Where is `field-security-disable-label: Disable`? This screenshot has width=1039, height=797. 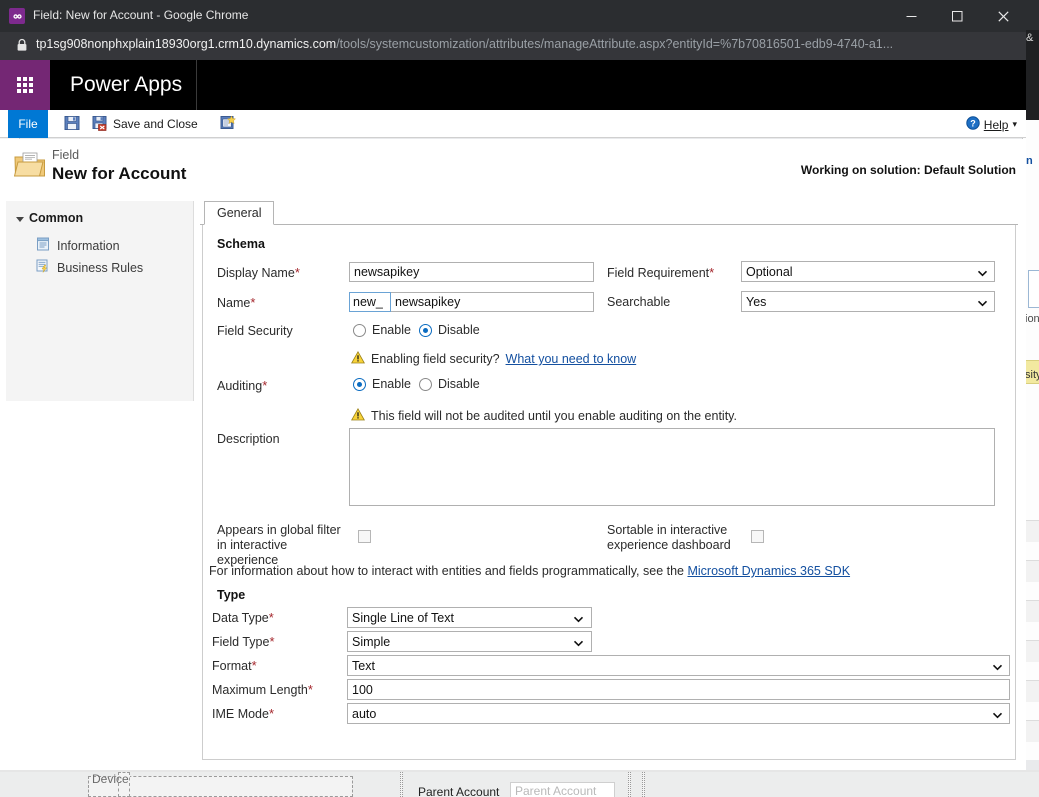
field-security-disable-label: Disable is located at coordinates (459, 330).